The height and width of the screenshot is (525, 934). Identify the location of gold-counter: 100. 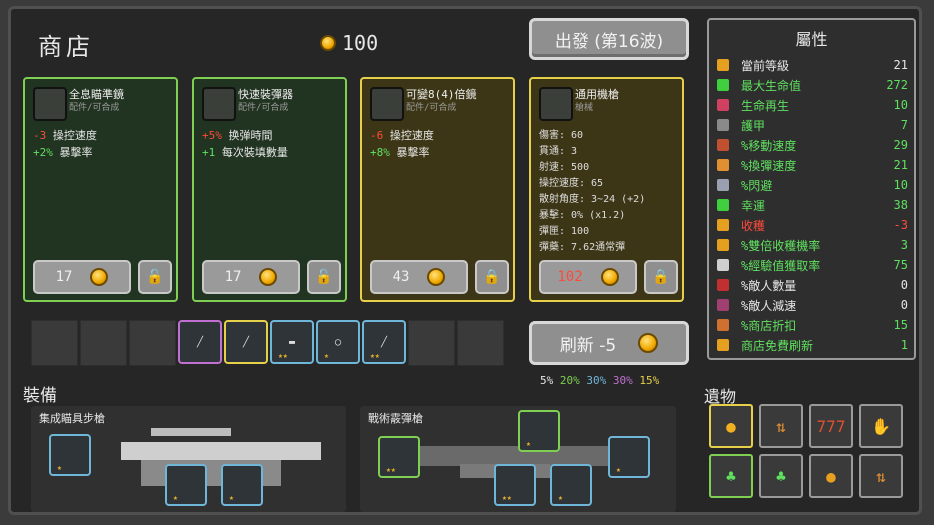
(349, 43).